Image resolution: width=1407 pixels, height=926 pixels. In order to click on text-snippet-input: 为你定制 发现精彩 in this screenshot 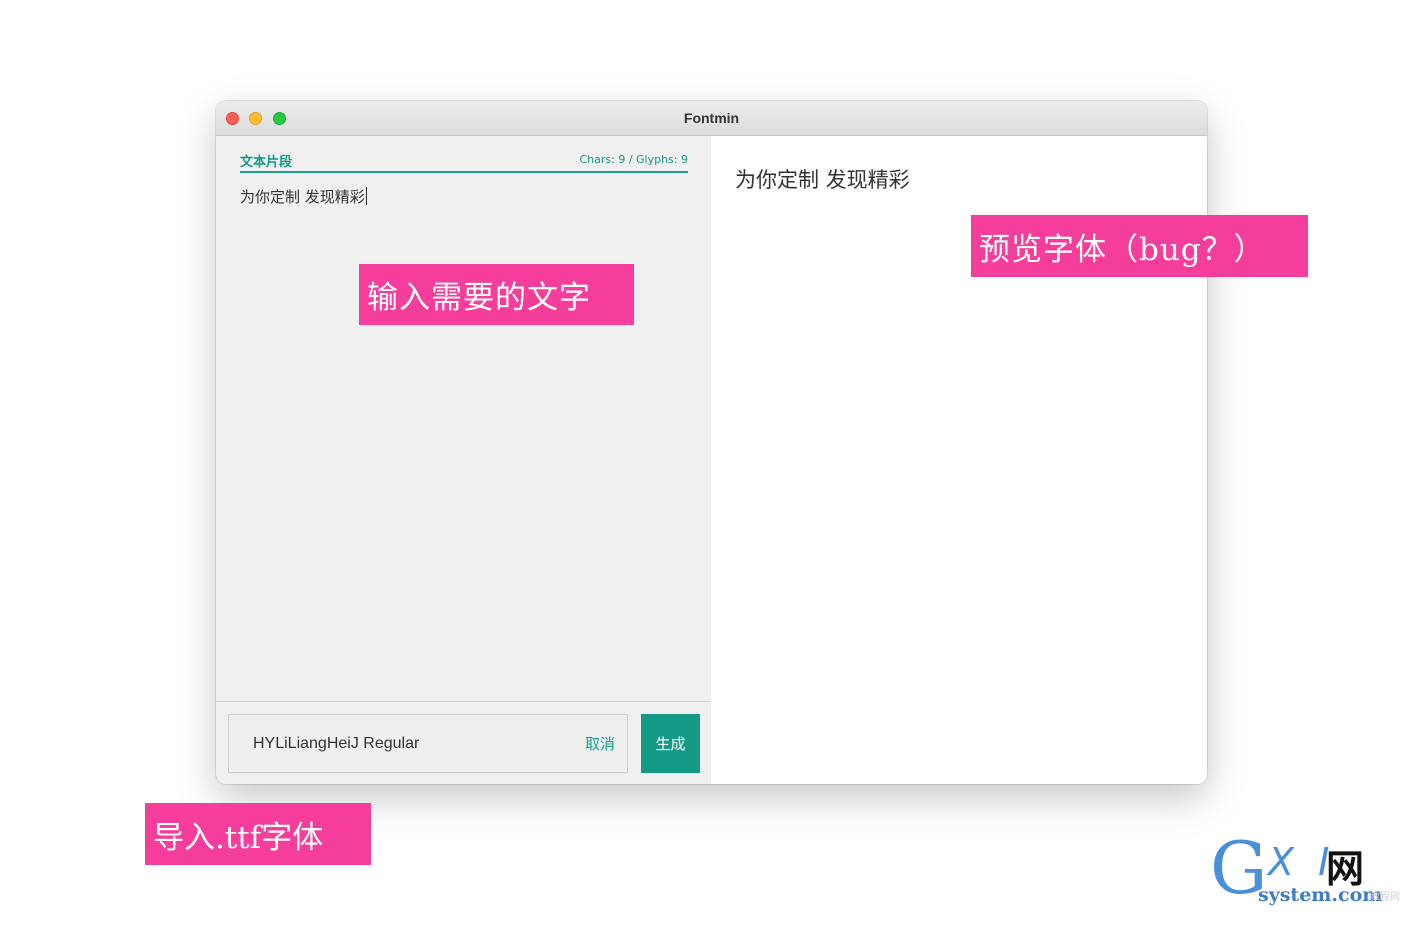, I will do `click(303, 196)`.